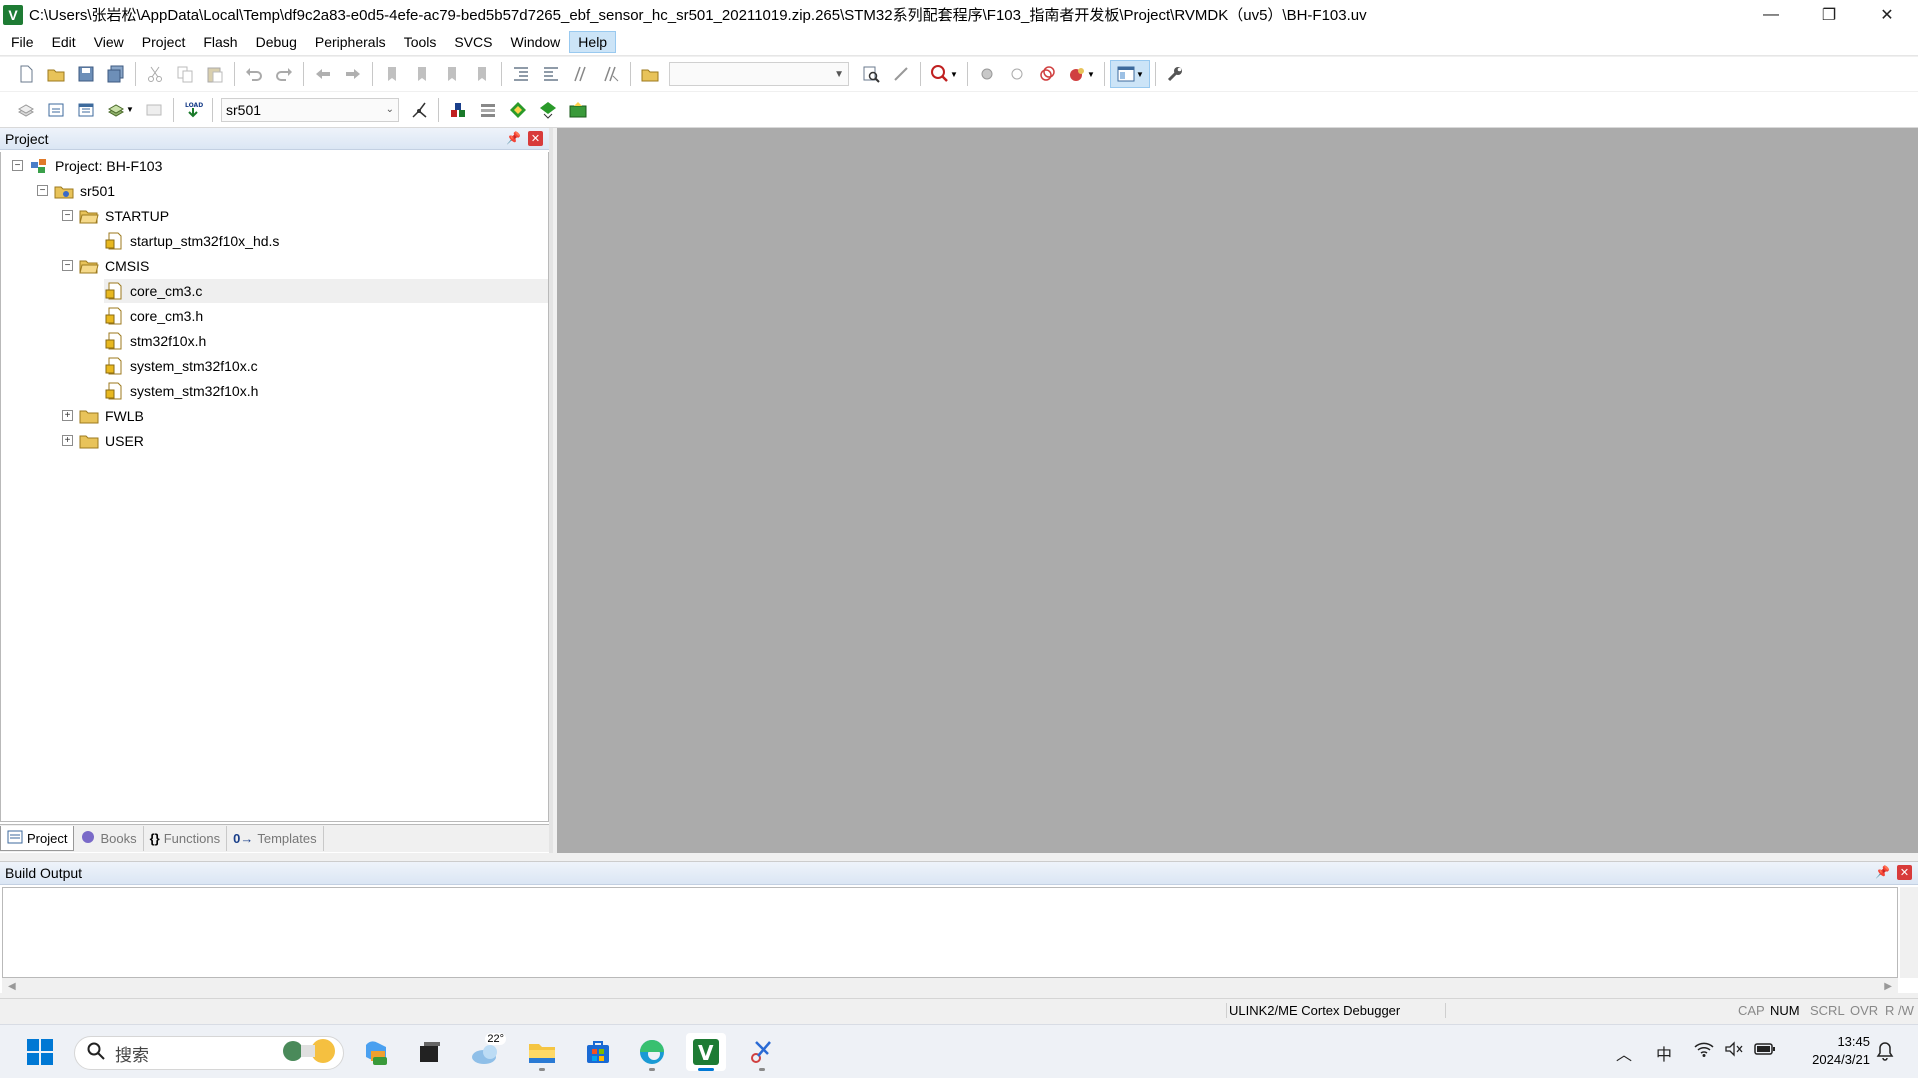 The height and width of the screenshot is (1078, 1918). What do you see at coordinates (536, 42) in the screenshot?
I see `menu-window: Window` at bounding box center [536, 42].